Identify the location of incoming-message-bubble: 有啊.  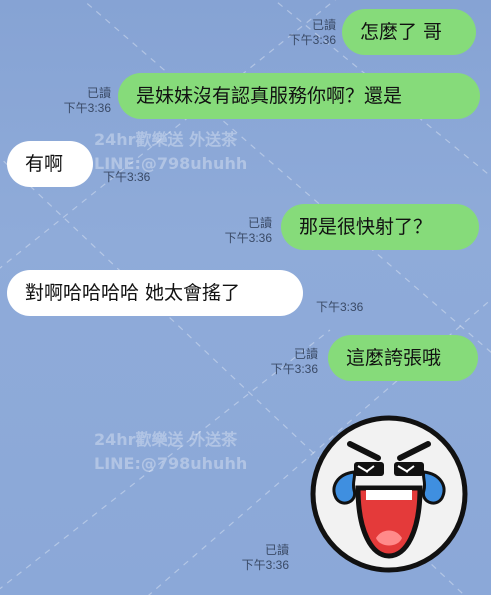
(50, 164).